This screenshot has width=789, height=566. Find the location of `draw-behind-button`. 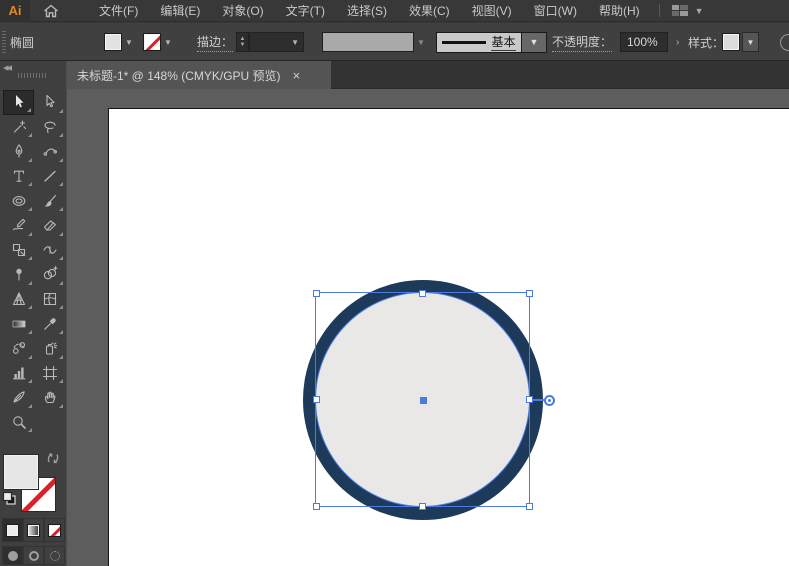

draw-behind-button is located at coordinates (33, 555).